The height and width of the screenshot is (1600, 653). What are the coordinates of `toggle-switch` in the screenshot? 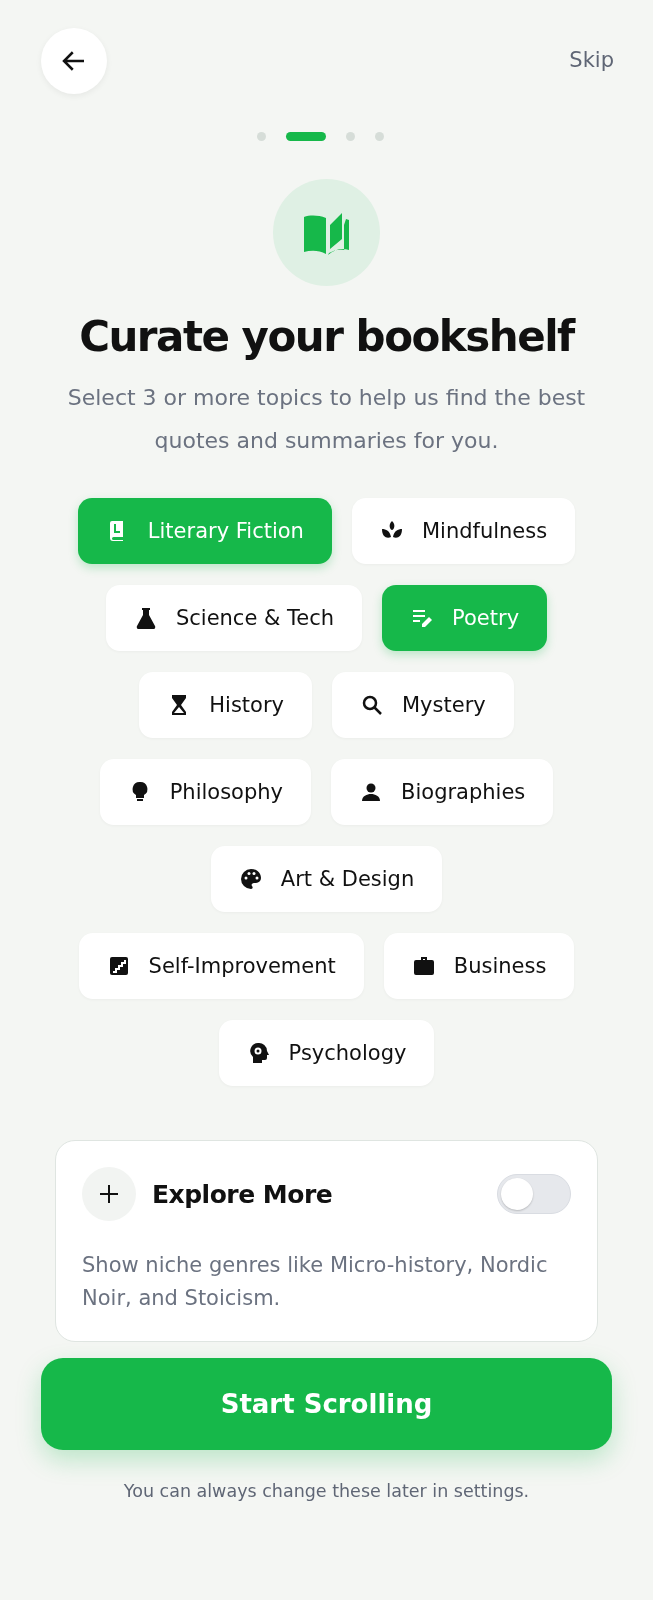 It's located at (534, 1194).